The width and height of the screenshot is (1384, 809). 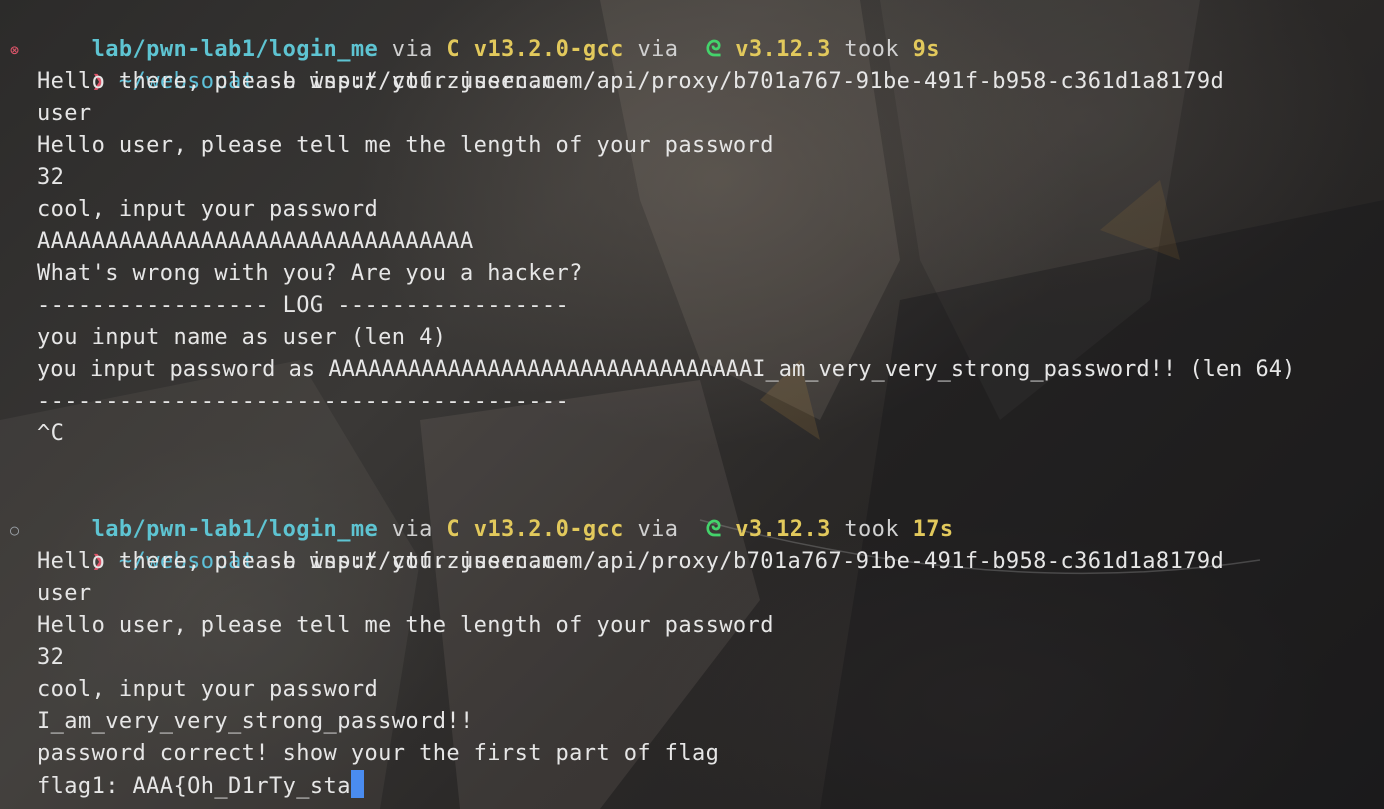 I want to click on input-line: flag1: AAA{Oh_D1rTy_sta, so click(x=200, y=786).